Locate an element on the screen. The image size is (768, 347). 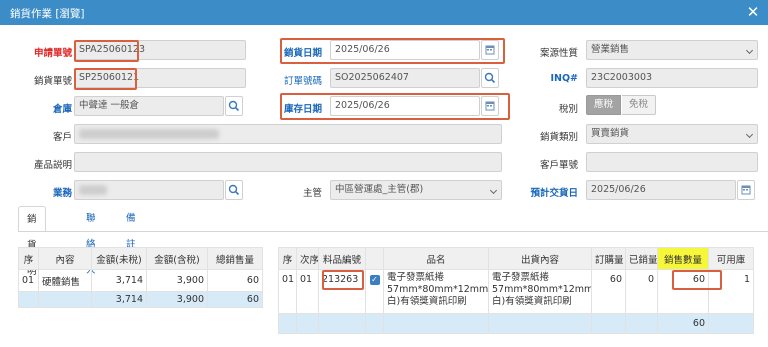
detail-name-line: 57mm*80mm*12mm(空 is located at coordinates (438, 289).